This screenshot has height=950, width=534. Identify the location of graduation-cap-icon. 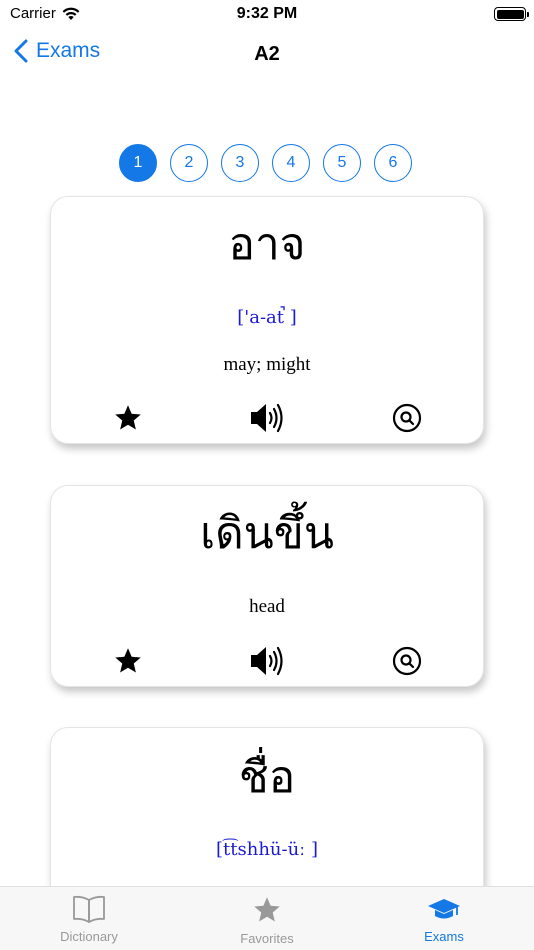
(444, 909).